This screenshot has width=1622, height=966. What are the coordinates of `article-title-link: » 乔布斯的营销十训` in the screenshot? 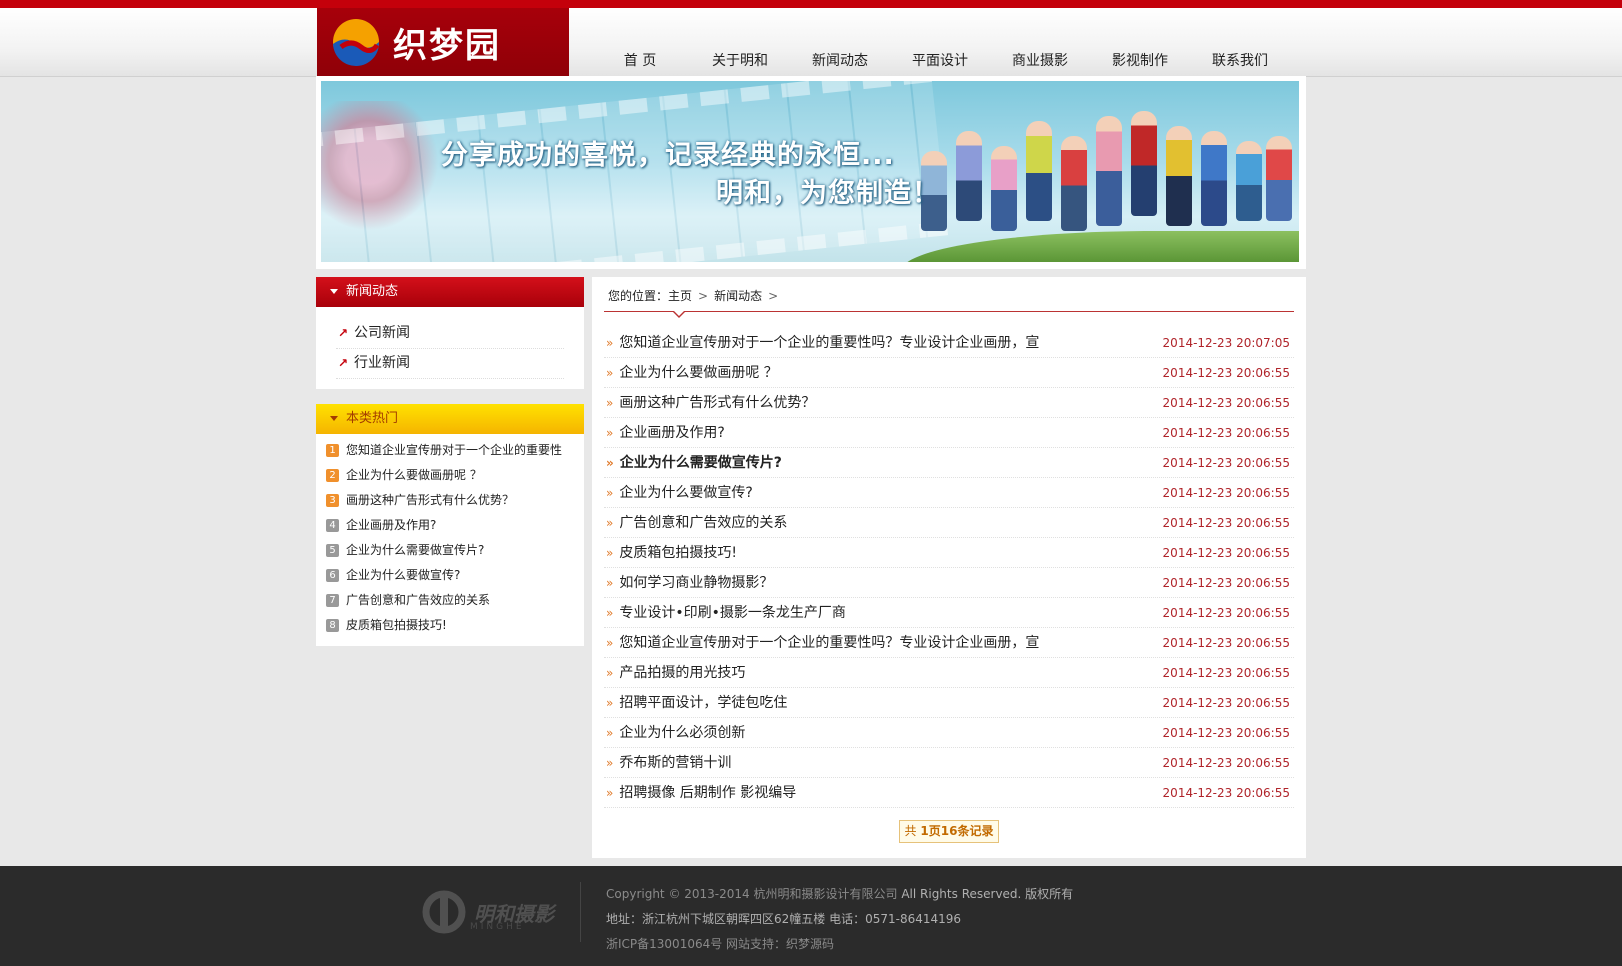 It's located at (667, 762).